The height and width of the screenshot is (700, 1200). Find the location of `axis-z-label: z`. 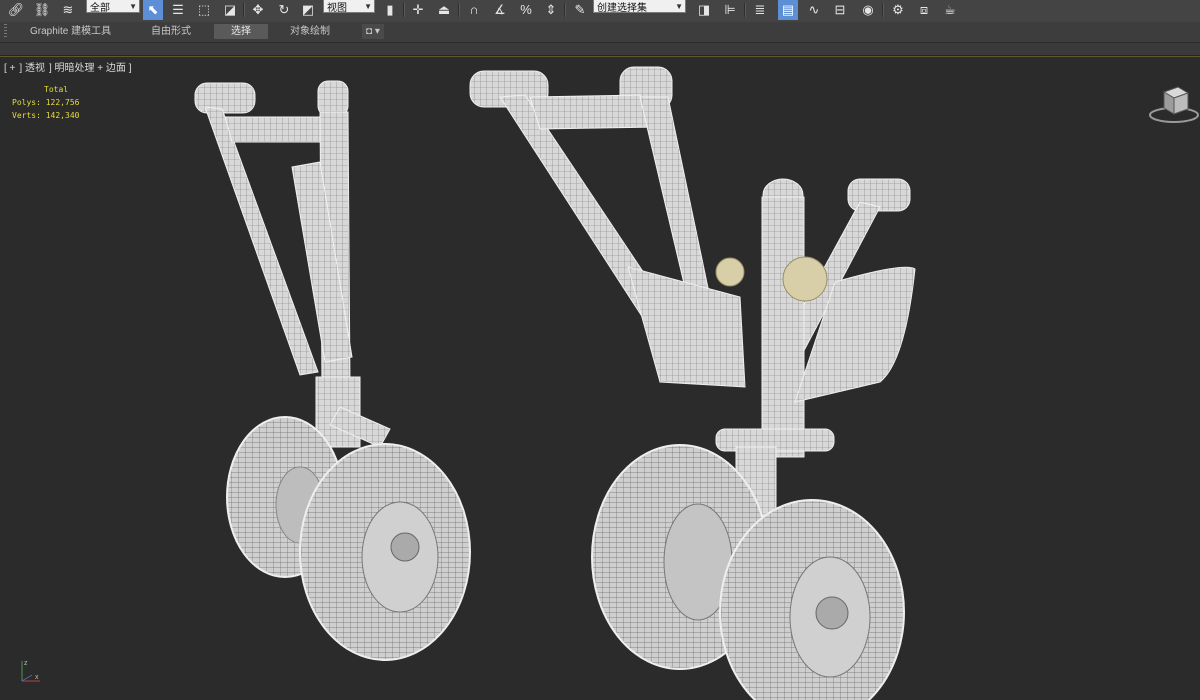

axis-z-label: z is located at coordinates (26, 663).